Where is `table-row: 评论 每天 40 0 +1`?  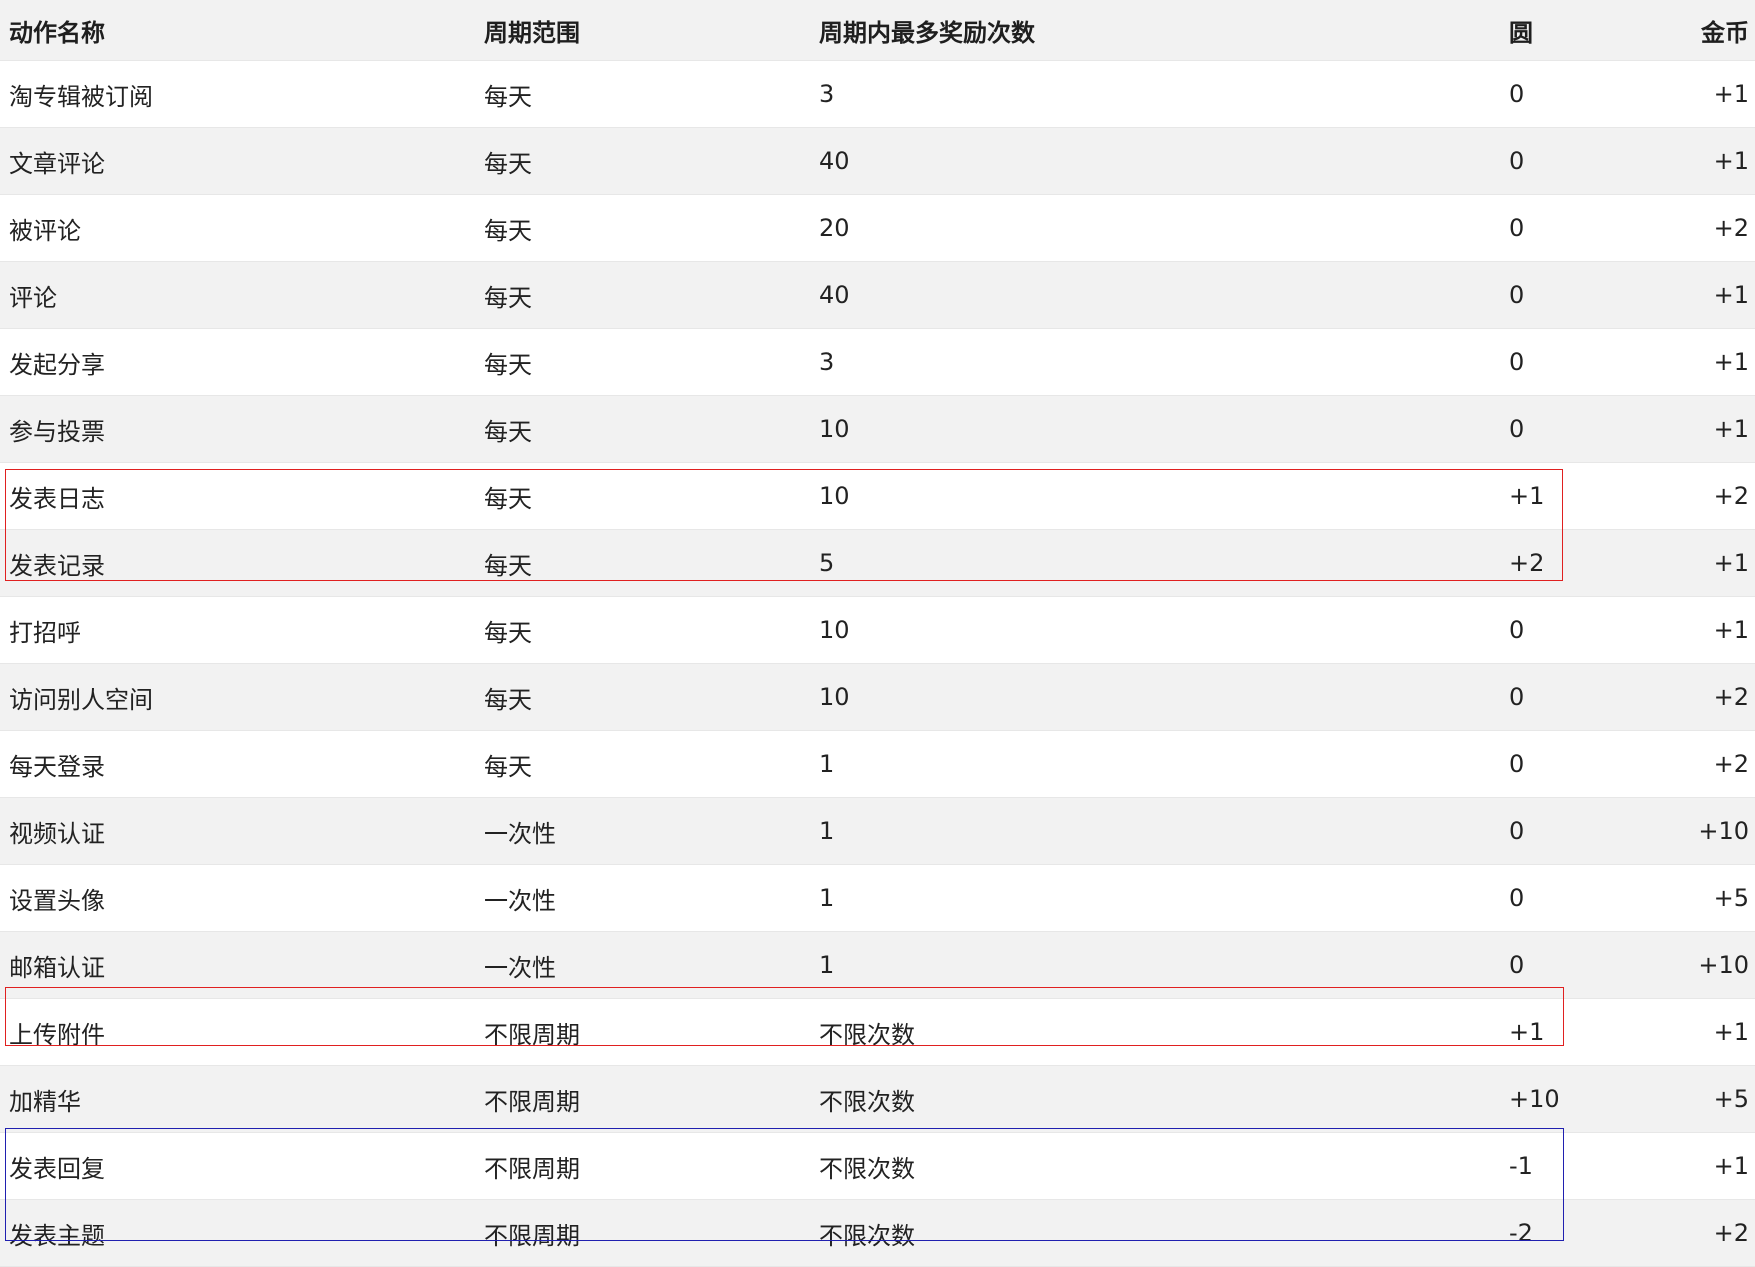 table-row: 评论 每天 40 0 +1 is located at coordinates (877, 295).